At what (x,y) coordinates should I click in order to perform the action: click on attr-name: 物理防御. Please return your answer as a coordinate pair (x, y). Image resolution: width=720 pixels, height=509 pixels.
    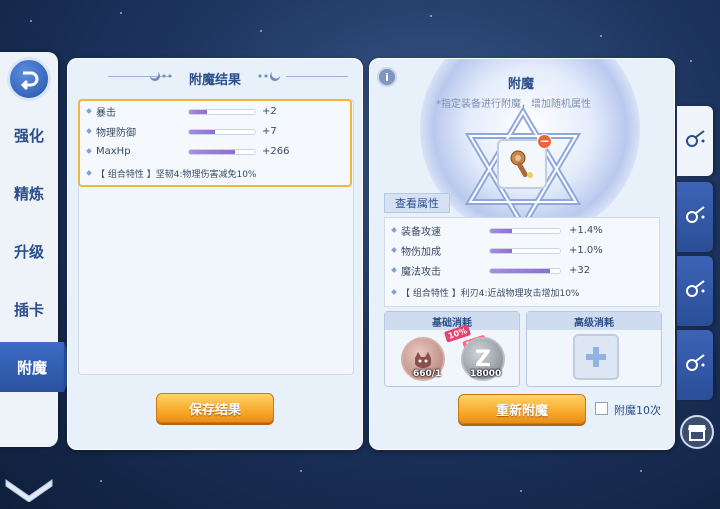
    Looking at the image, I should click on (116, 133).